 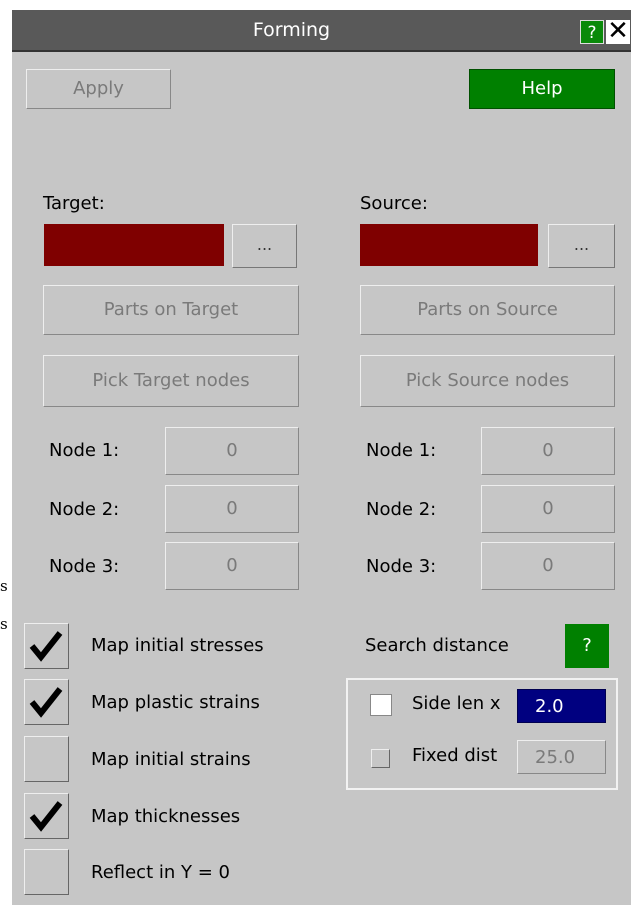 I want to click on side-len-input: 2.0, so click(x=561, y=706).